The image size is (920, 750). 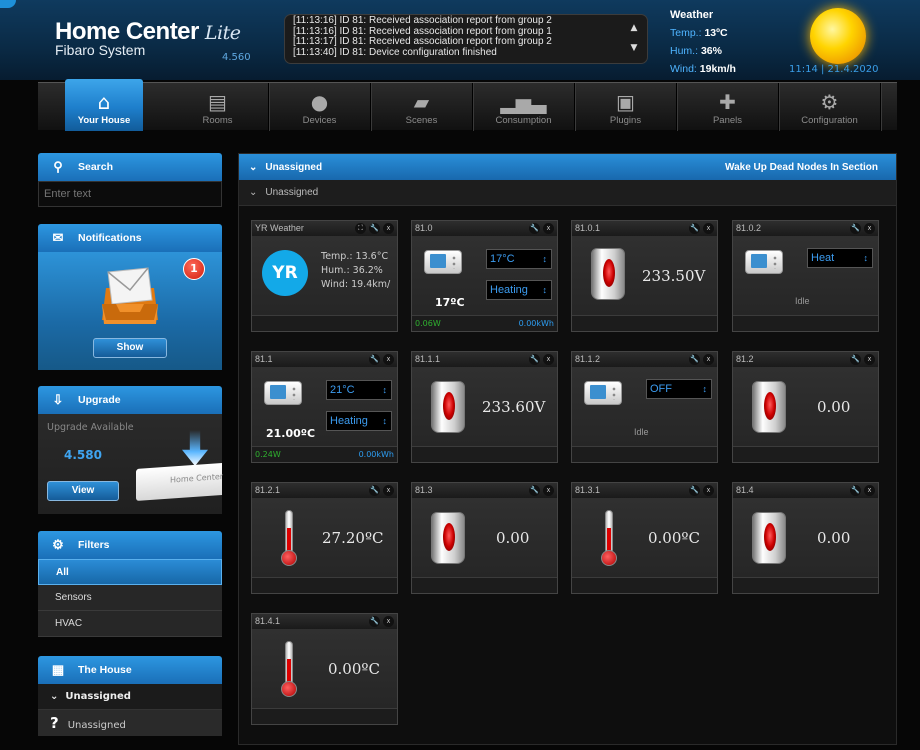 What do you see at coordinates (727, 120) in the screenshot?
I see `nav-label: Panels` at bounding box center [727, 120].